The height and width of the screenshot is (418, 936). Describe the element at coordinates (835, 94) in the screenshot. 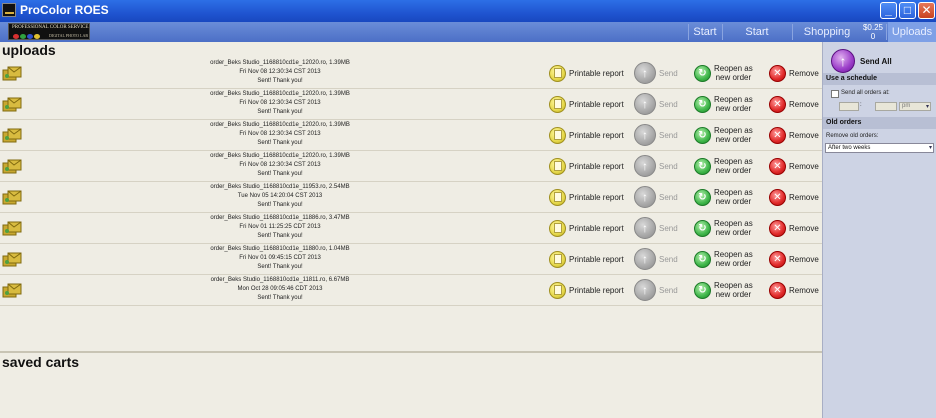

I see `schedule-checkbox` at that location.